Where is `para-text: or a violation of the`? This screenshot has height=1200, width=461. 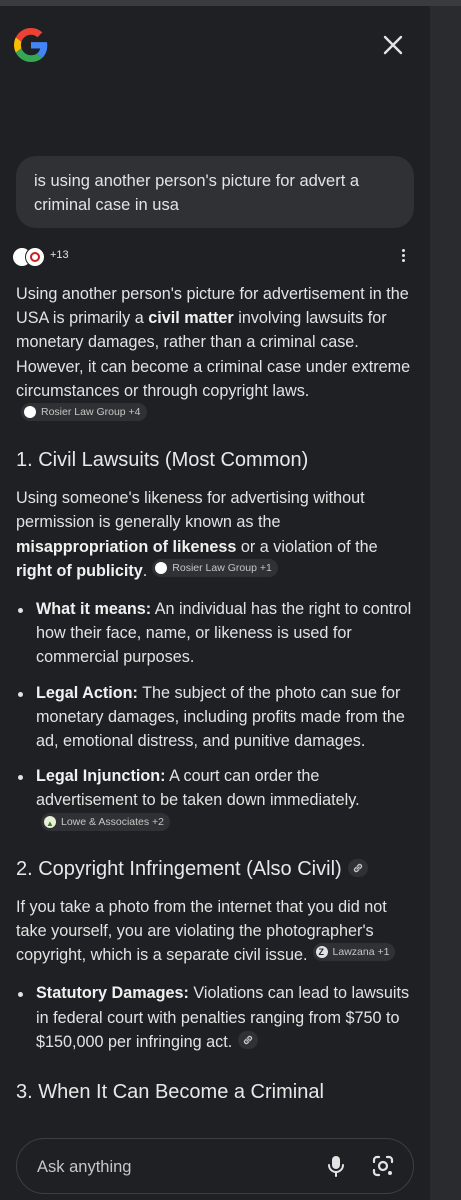 para-text: or a violation of the is located at coordinates (307, 546).